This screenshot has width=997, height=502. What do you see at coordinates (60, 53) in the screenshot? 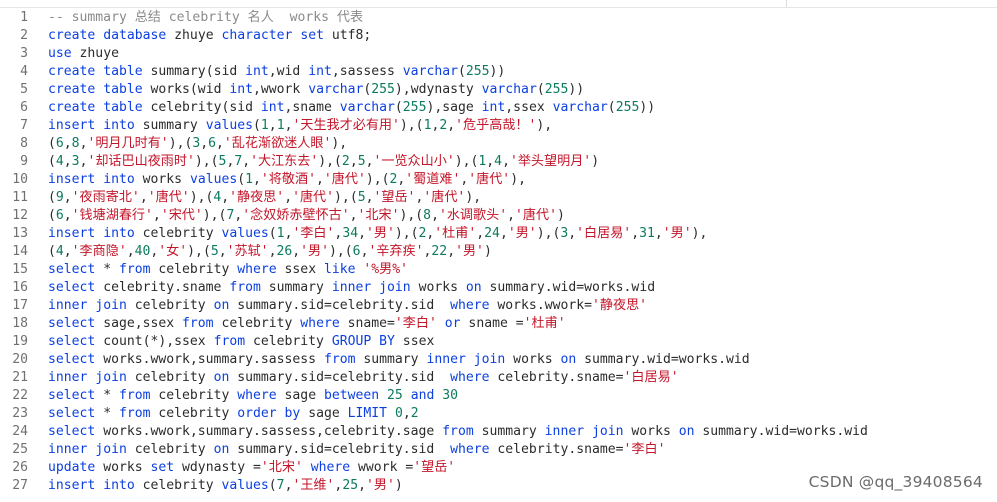
I see `keyword-token: use` at bounding box center [60, 53].